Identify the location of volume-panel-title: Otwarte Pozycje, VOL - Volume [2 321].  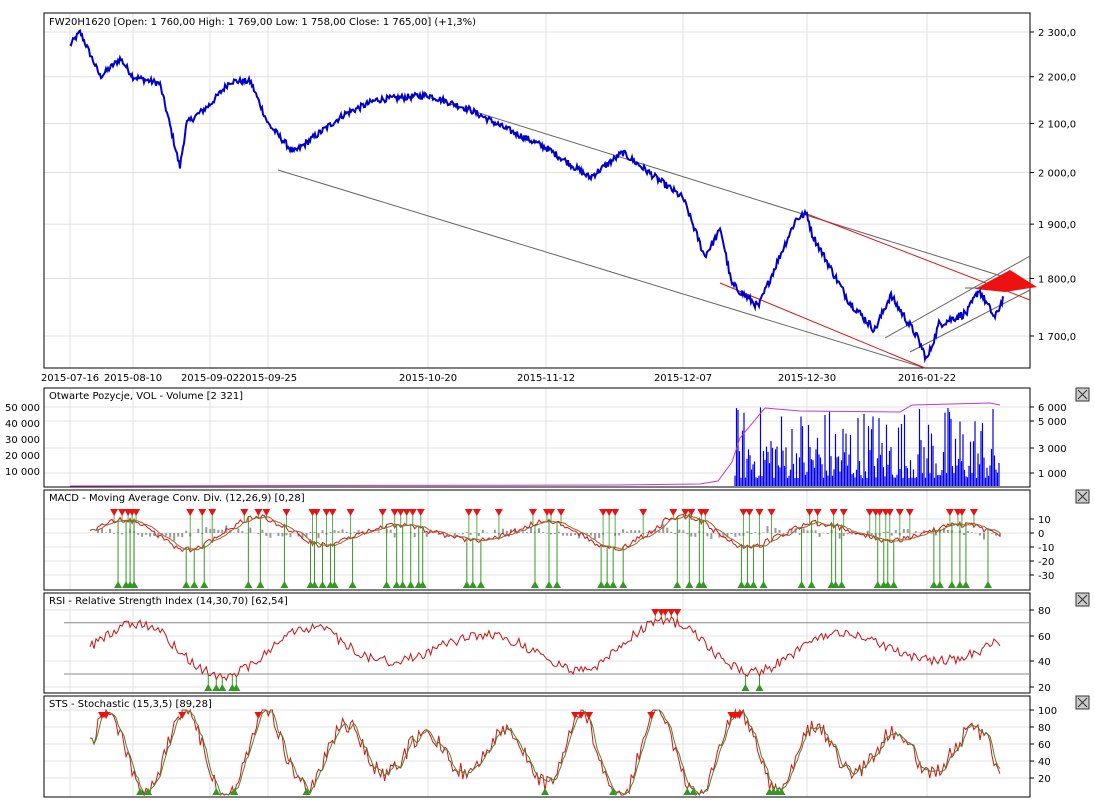
(146, 396).